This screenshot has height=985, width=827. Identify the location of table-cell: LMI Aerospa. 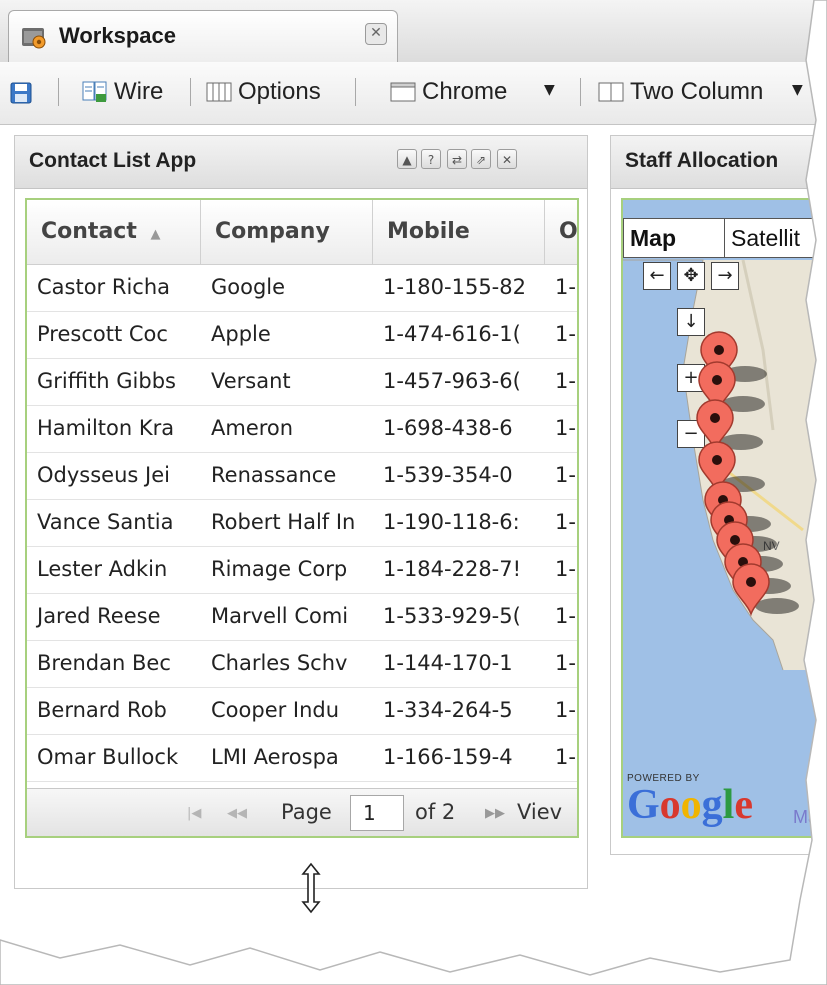
(275, 757).